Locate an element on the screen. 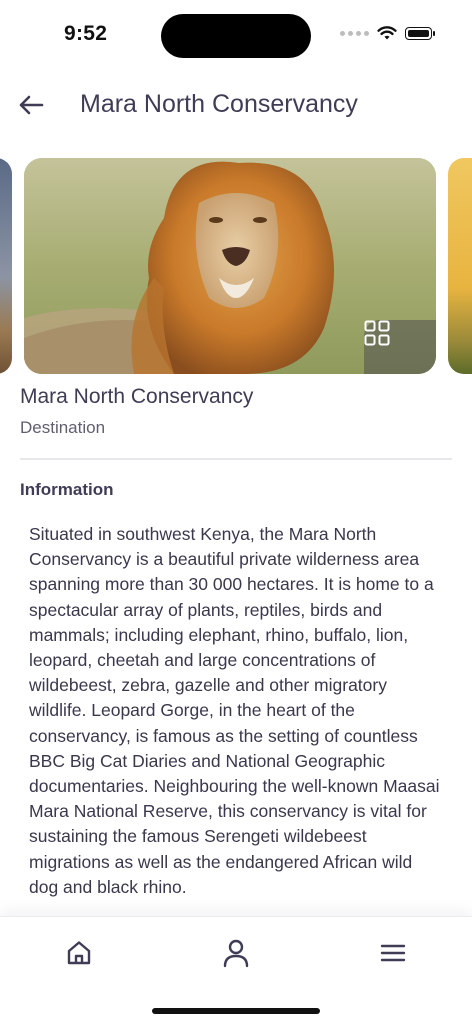  grid-icon is located at coordinates (377, 333).